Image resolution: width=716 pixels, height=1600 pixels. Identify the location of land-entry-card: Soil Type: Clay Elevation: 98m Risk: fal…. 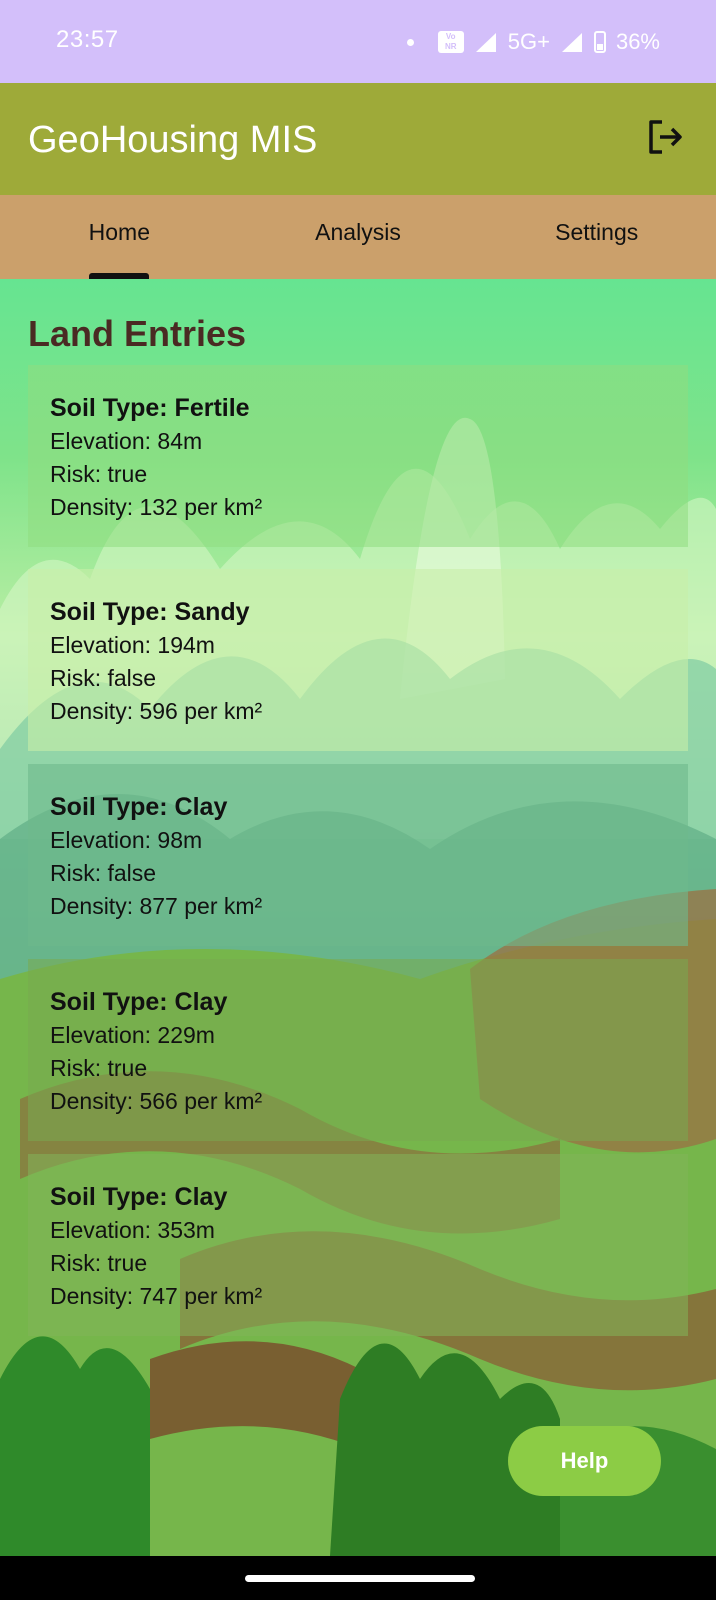
(358, 855).